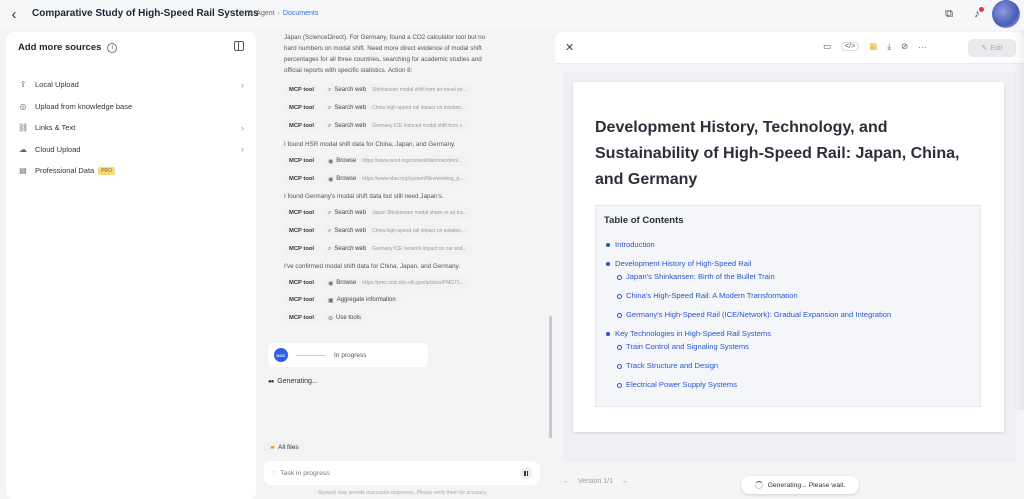 The height and width of the screenshot is (499, 1024). I want to click on sidebar-item-cloud-upload: ☁ Cloud Upload ›, so click(131, 150).